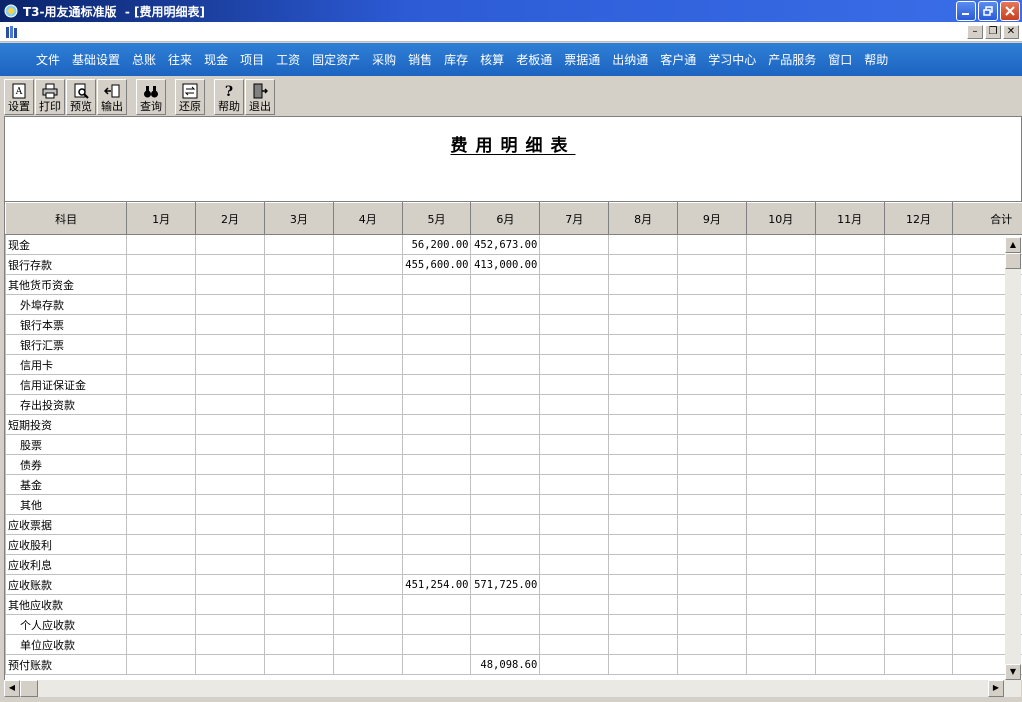  What do you see at coordinates (513, 484) in the screenshot?
I see `table-row: 基金` at bounding box center [513, 484].